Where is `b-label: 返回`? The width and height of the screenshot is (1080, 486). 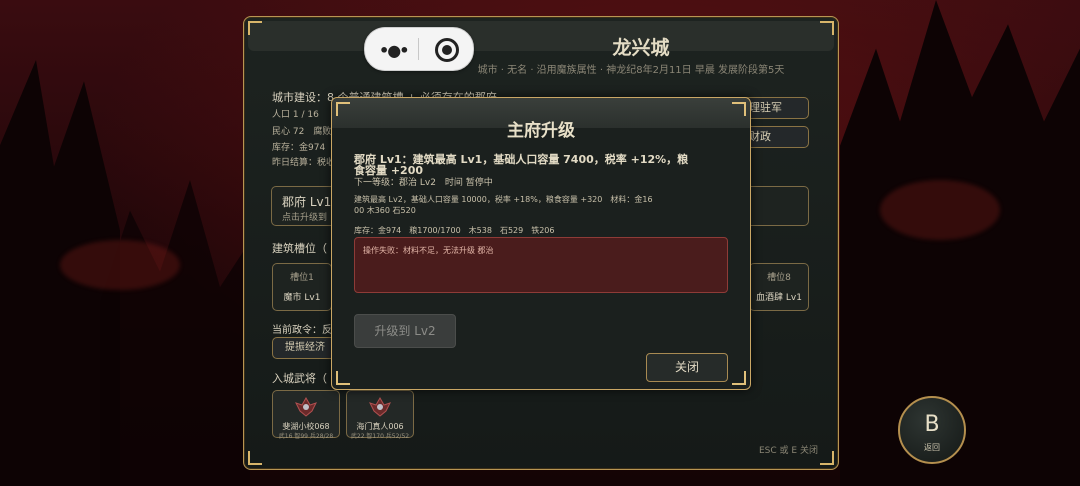 b-label: 返回 is located at coordinates (932, 447).